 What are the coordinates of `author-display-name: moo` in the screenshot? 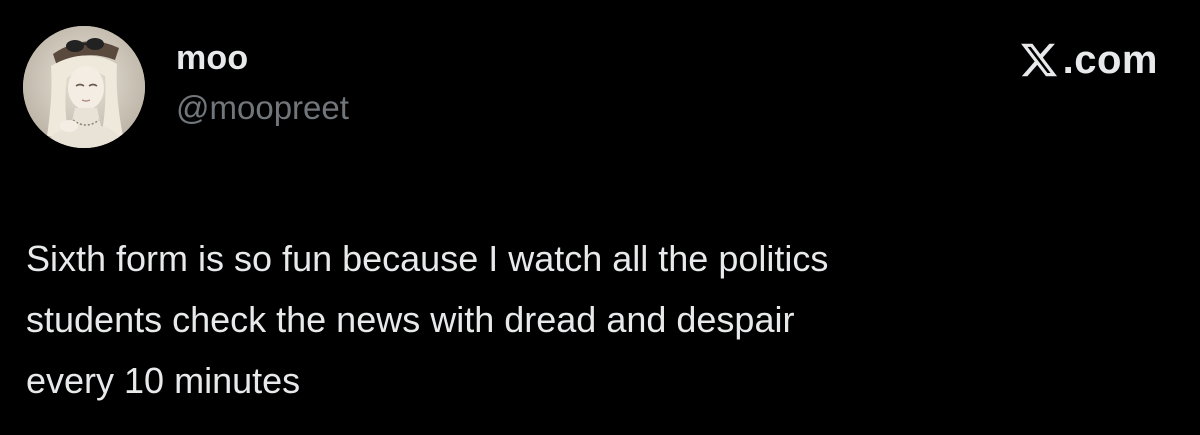 It's located at (212, 58).